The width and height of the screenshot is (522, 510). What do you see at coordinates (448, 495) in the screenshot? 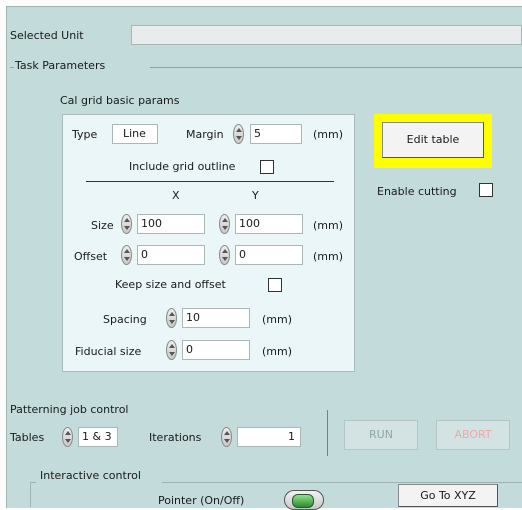
I see `go-to-xyz-button: Go To XYZ` at bounding box center [448, 495].